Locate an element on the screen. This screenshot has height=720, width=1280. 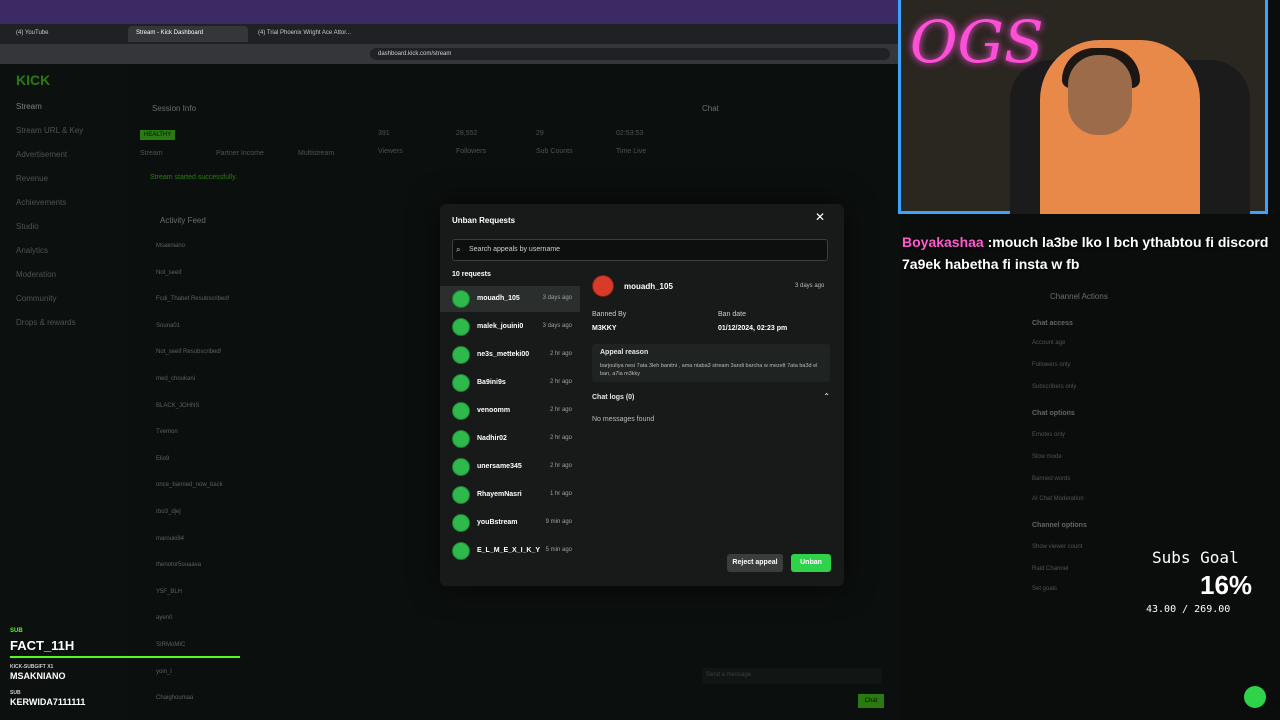
stat-label: Partner Income is located at coordinates (240, 153).